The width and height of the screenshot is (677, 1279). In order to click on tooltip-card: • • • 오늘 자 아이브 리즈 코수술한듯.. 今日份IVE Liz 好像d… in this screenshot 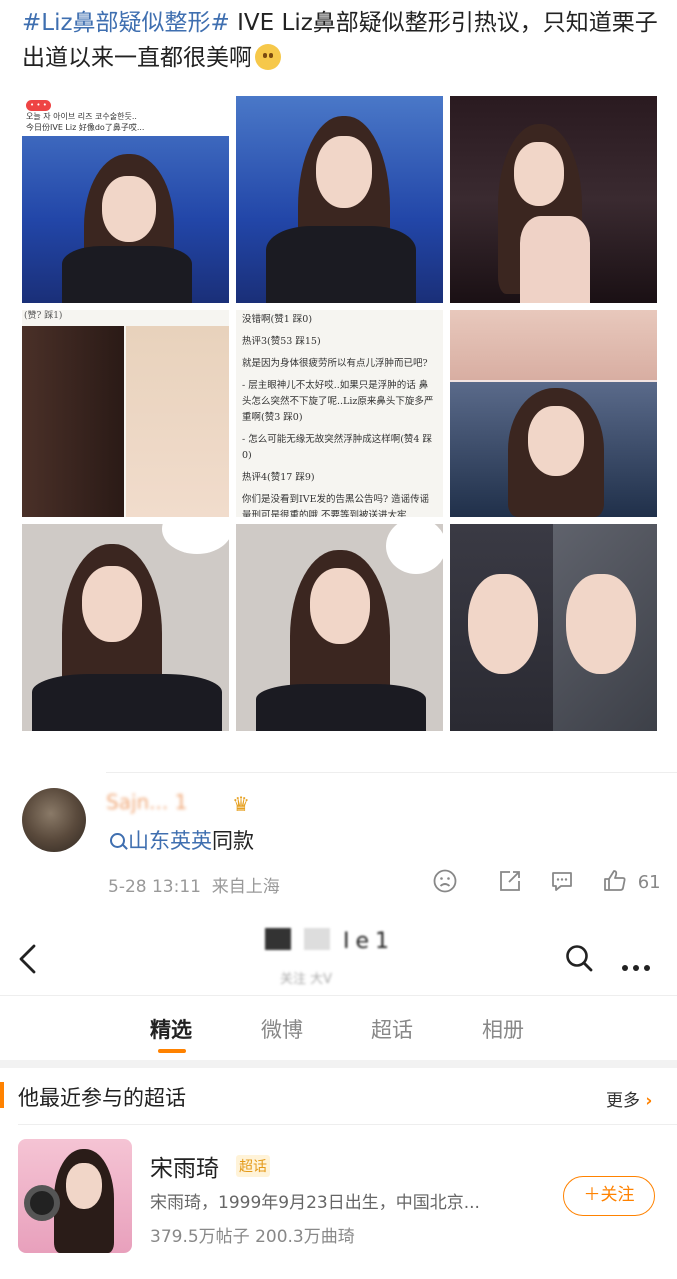, I will do `click(125, 116)`.